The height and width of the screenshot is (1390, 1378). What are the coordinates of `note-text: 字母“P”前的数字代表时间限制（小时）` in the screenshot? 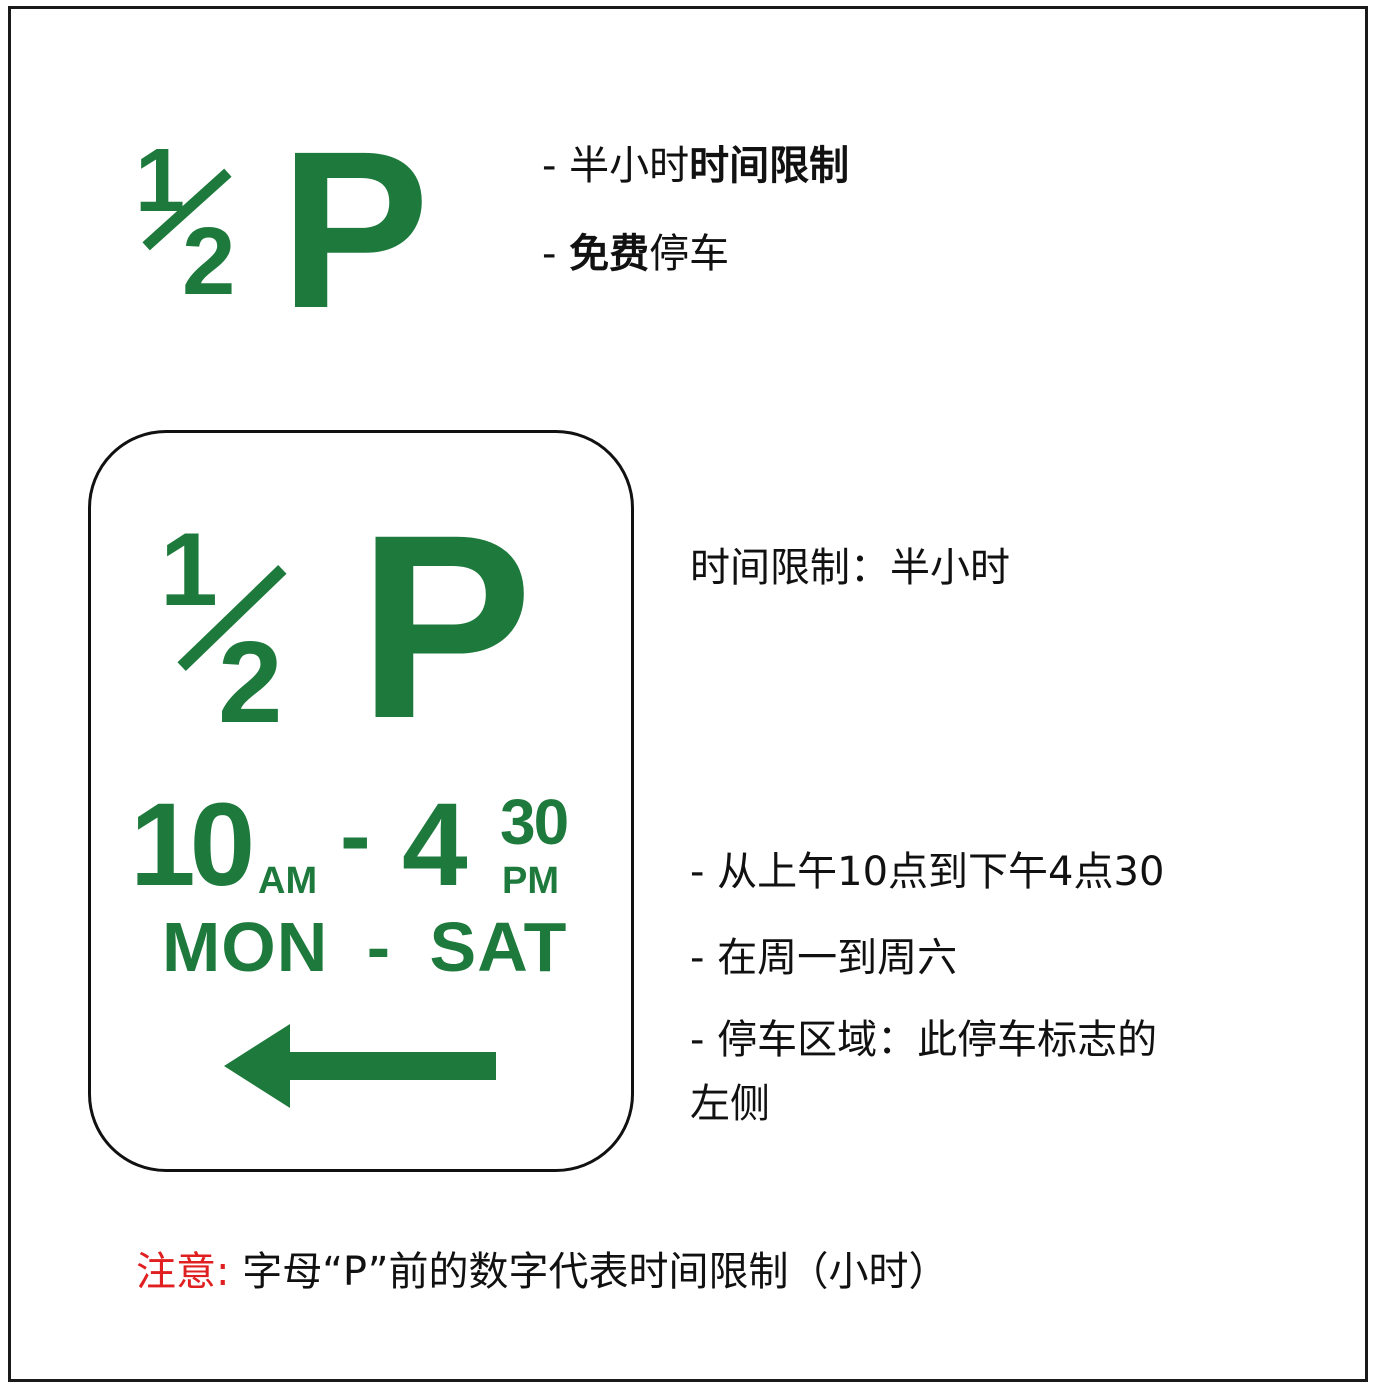 It's located at (589, 1272).